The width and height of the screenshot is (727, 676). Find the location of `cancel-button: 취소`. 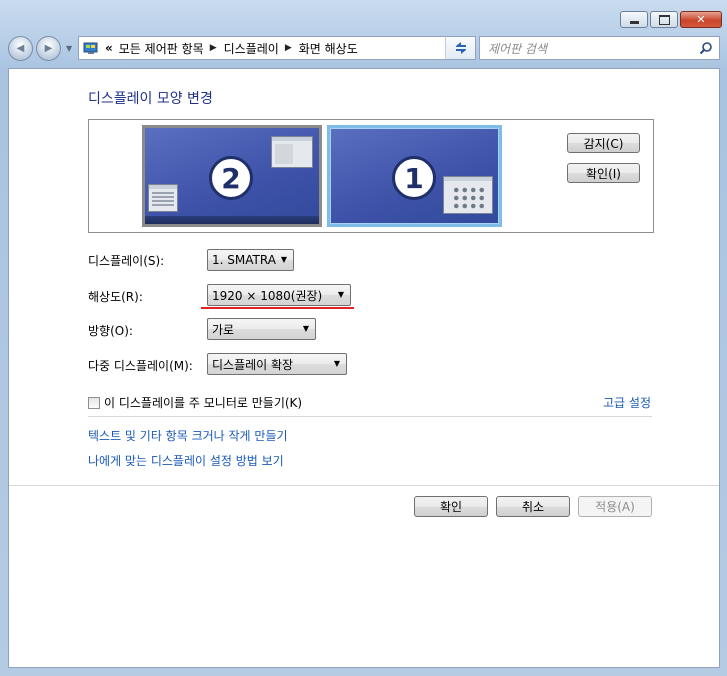

cancel-button: 취소 is located at coordinates (533, 506).